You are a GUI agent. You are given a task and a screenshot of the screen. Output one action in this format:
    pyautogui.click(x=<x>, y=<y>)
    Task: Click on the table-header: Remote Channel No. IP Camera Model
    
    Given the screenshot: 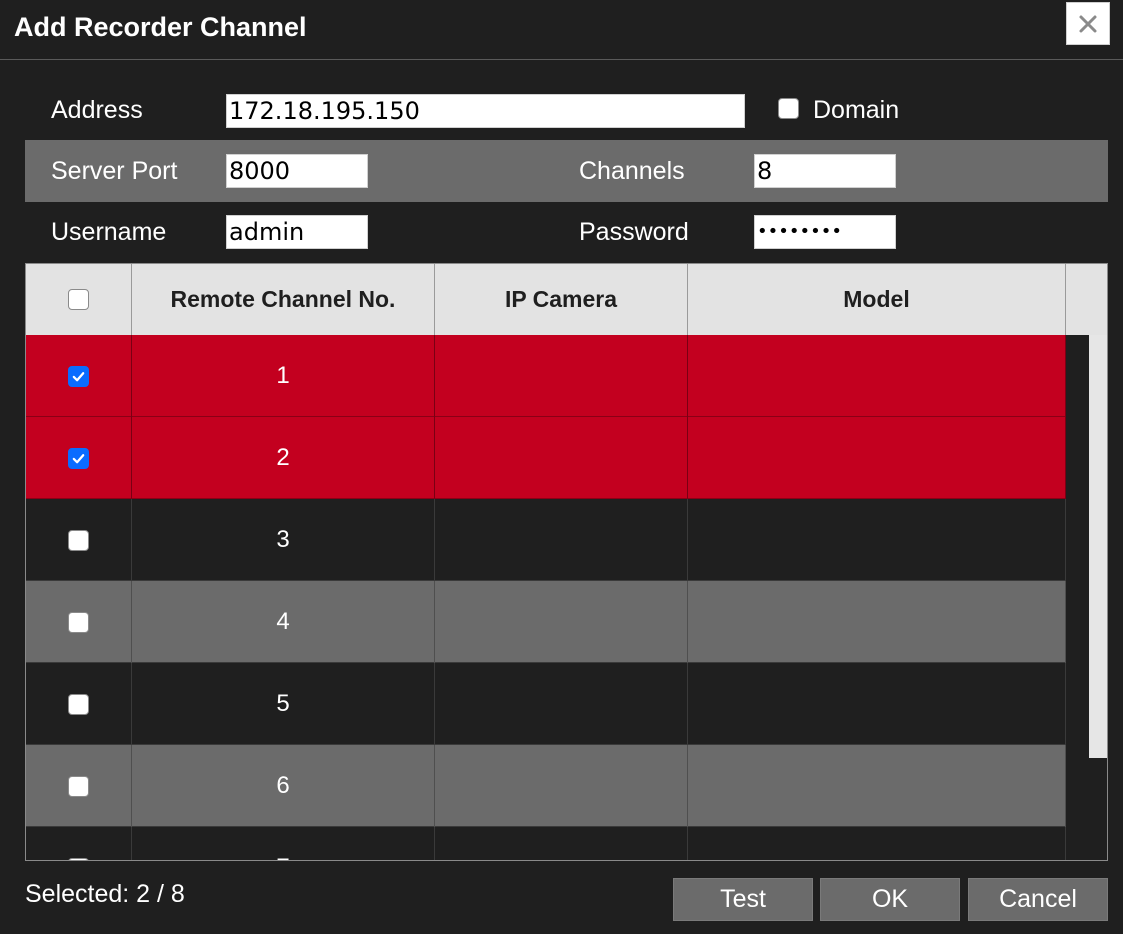 What is the action you would take?
    pyautogui.click(x=566, y=299)
    